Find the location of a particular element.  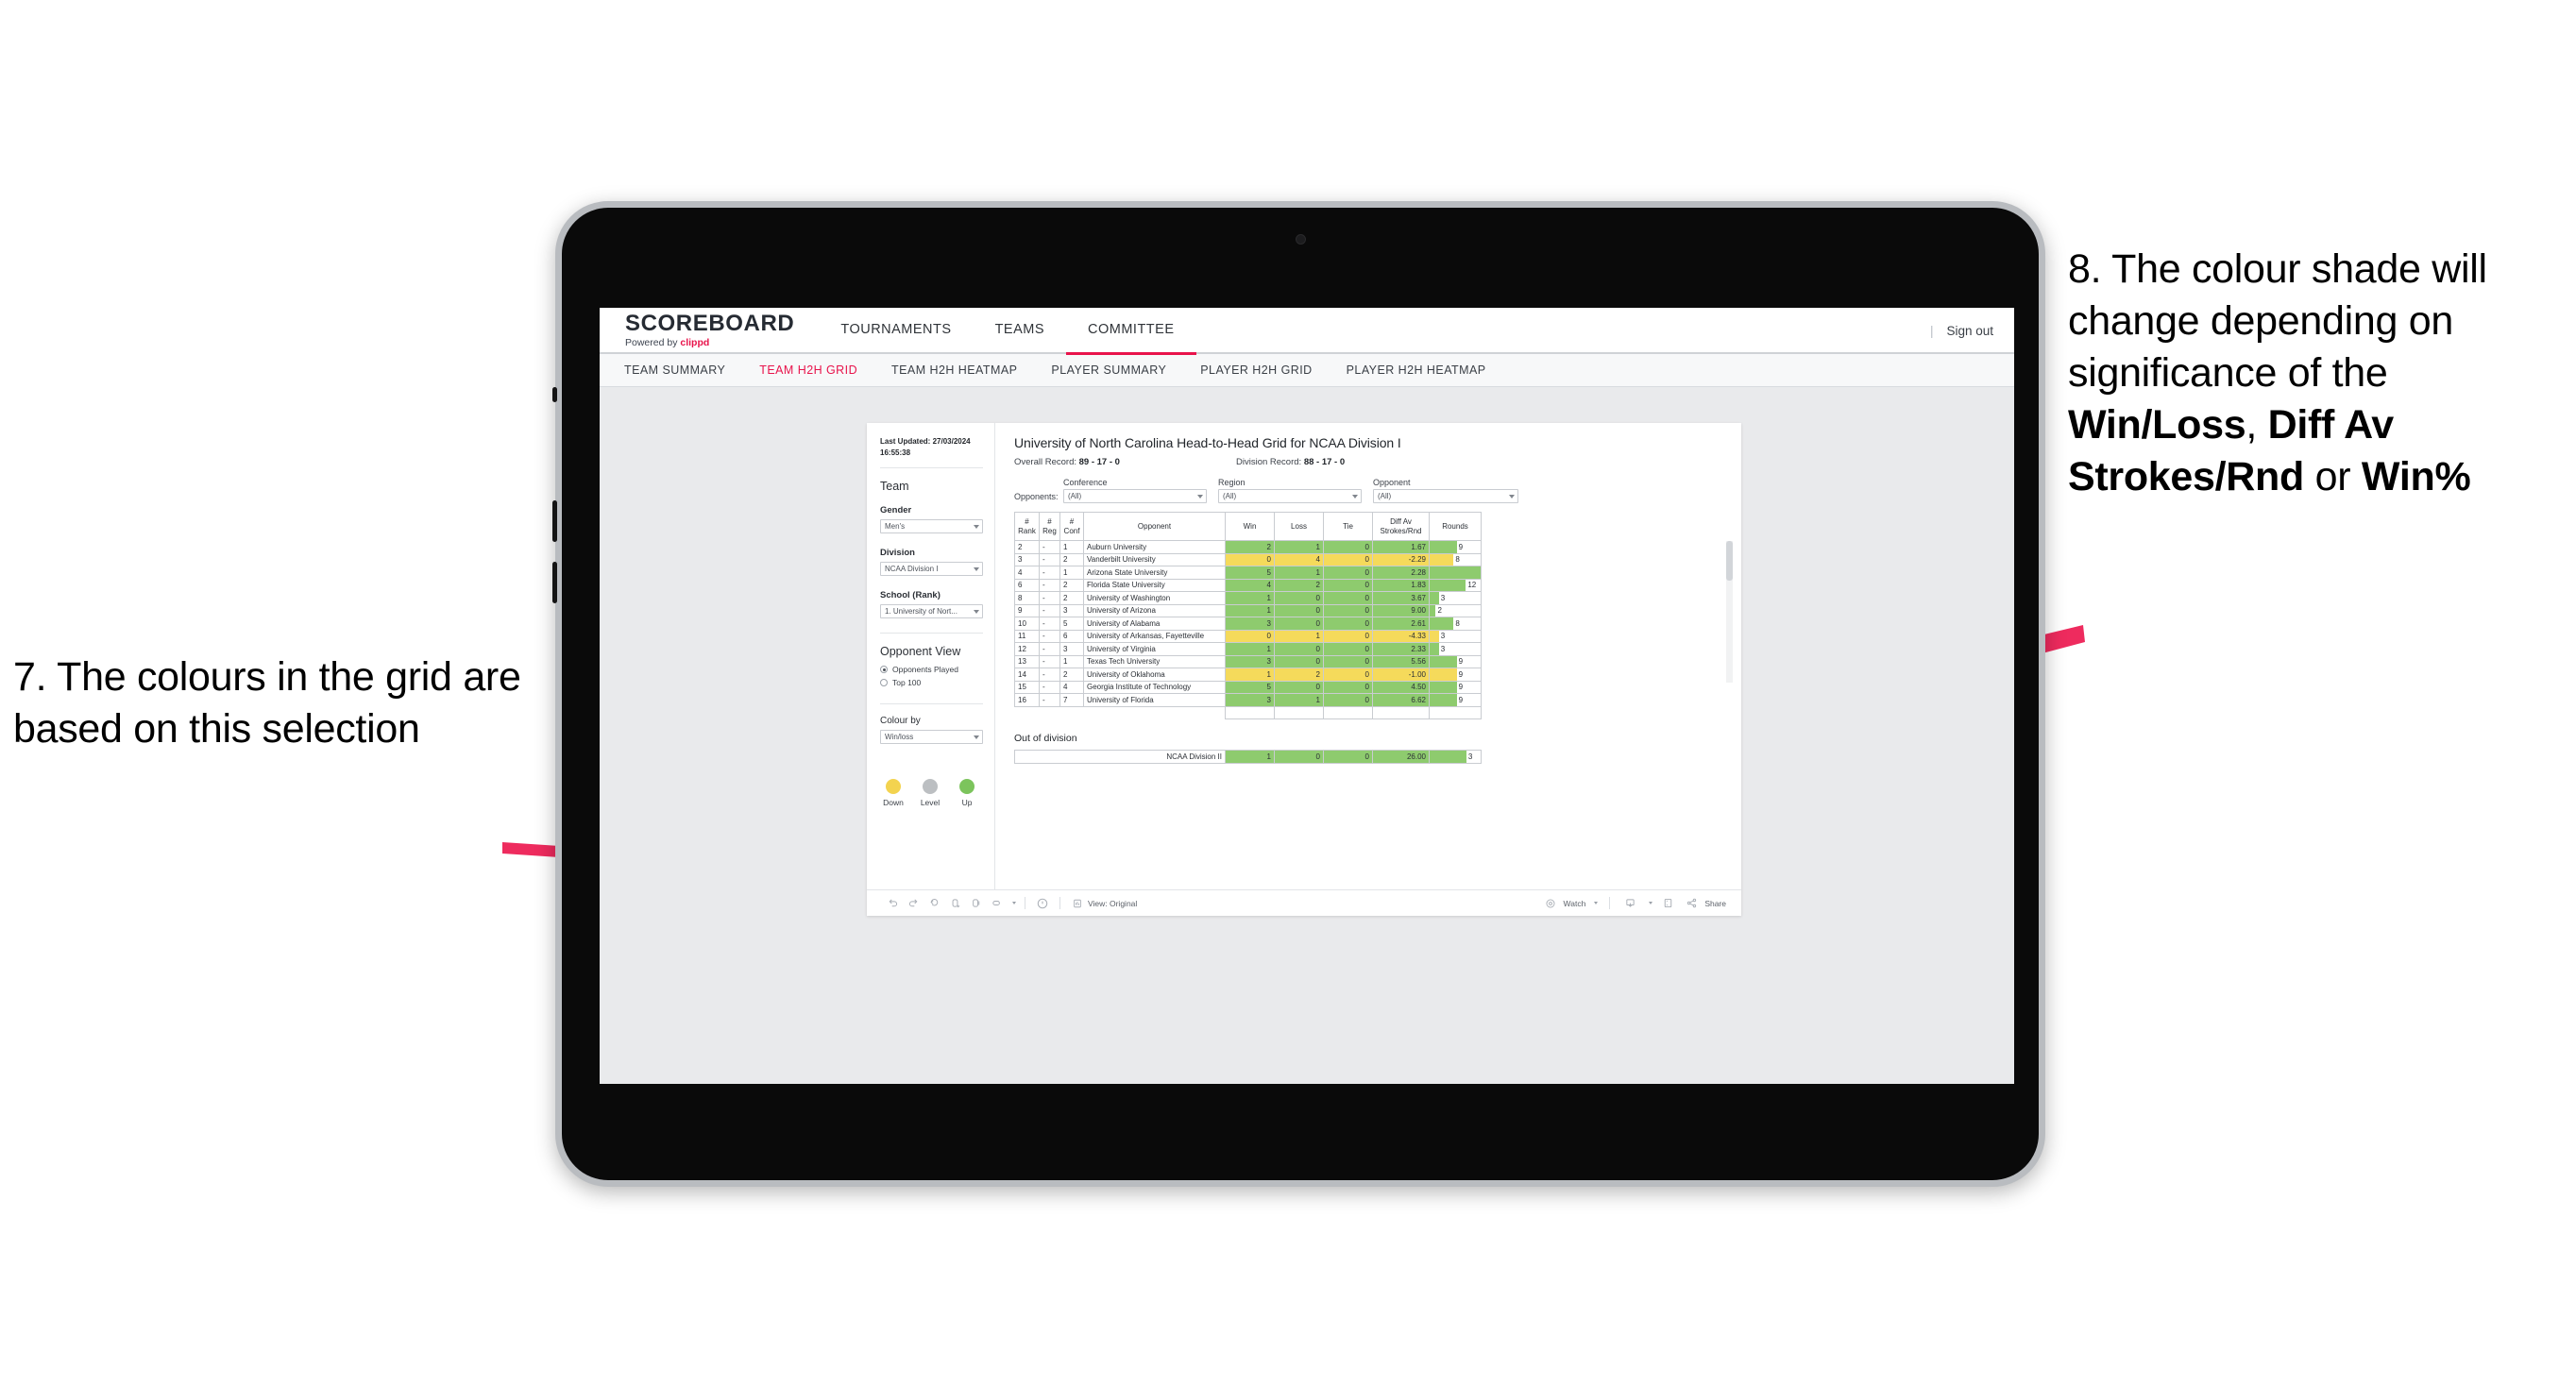

cell-tie: 0 is located at coordinates (1348, 573).